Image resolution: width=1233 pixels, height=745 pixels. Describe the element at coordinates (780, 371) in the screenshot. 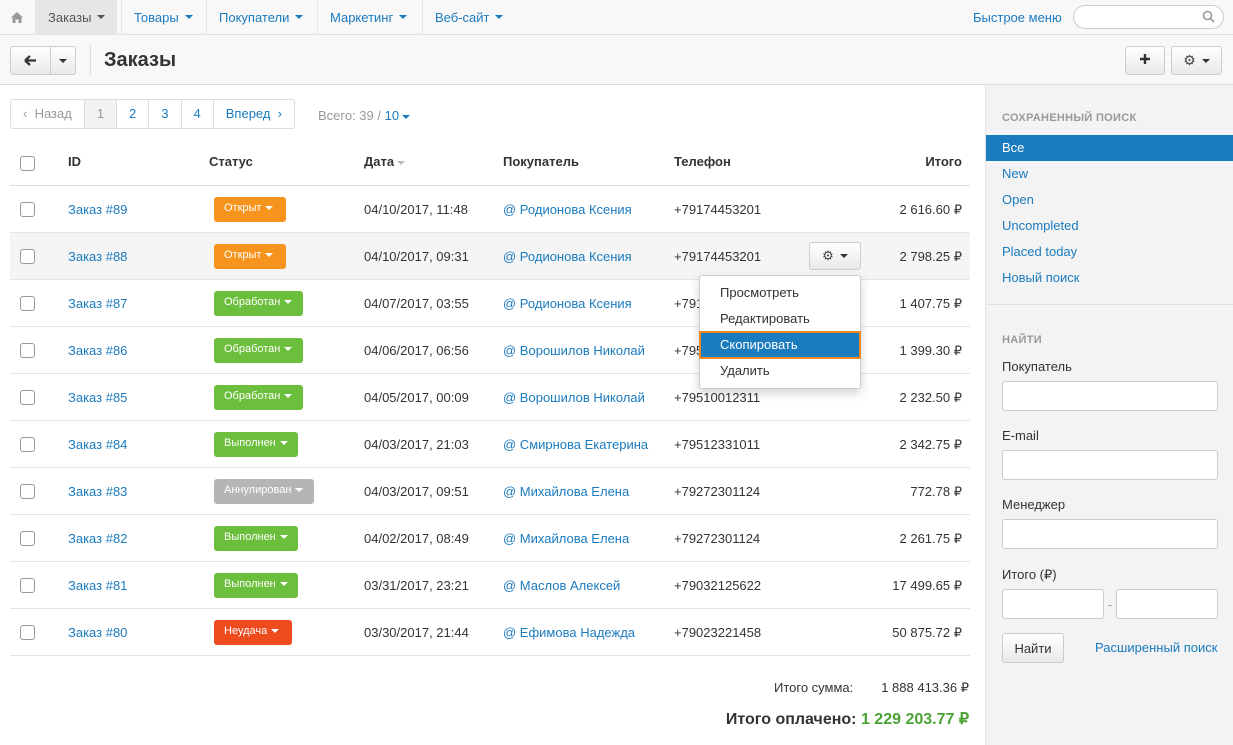

I see `menu-item-delete: Удалить` at that location.